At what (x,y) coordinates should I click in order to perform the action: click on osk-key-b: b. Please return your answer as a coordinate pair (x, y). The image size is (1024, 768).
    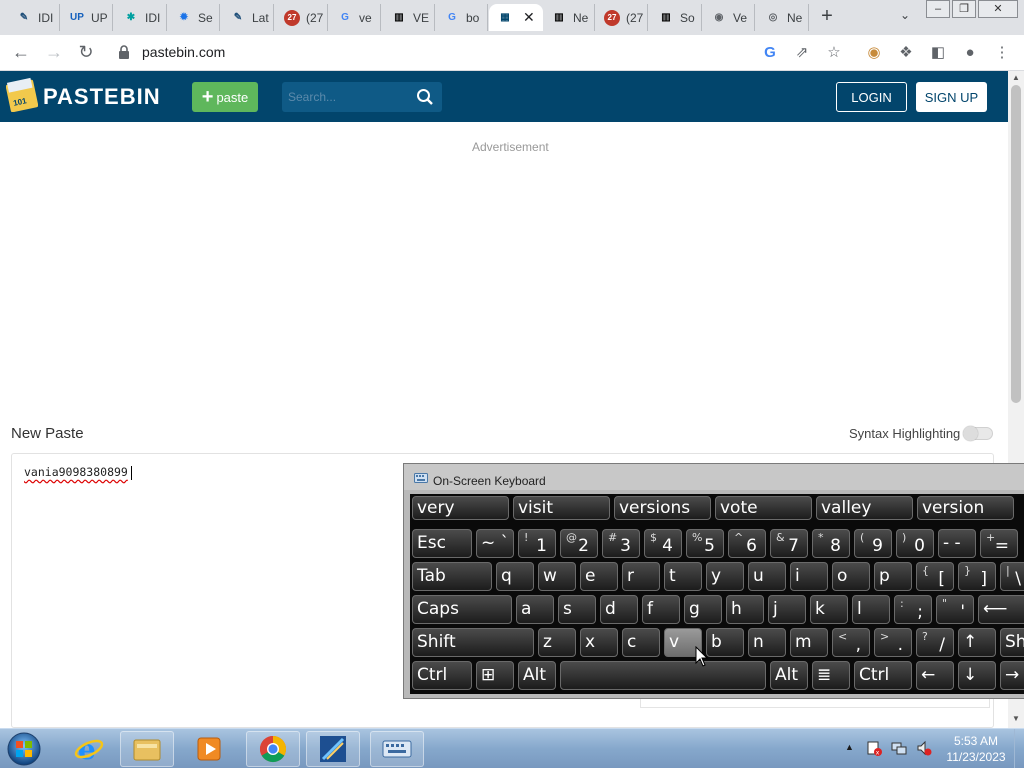
    Looking at the image, I should click on (725, 642).